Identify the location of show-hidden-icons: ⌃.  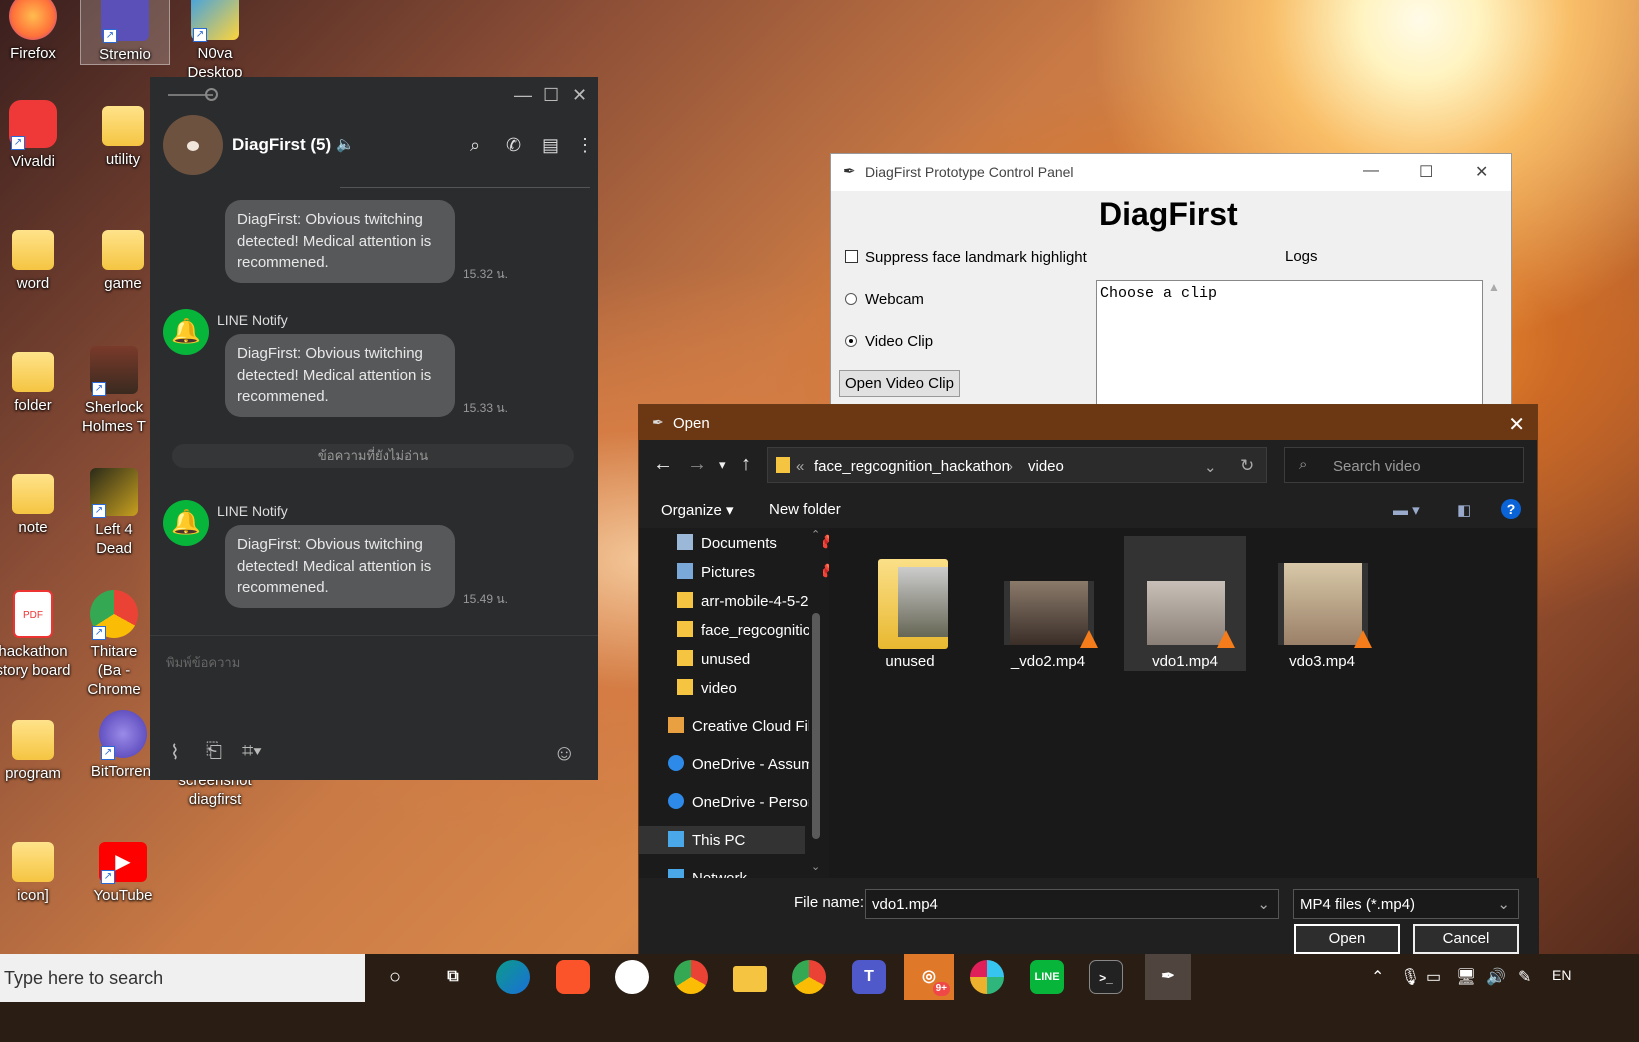
(1377, 977).